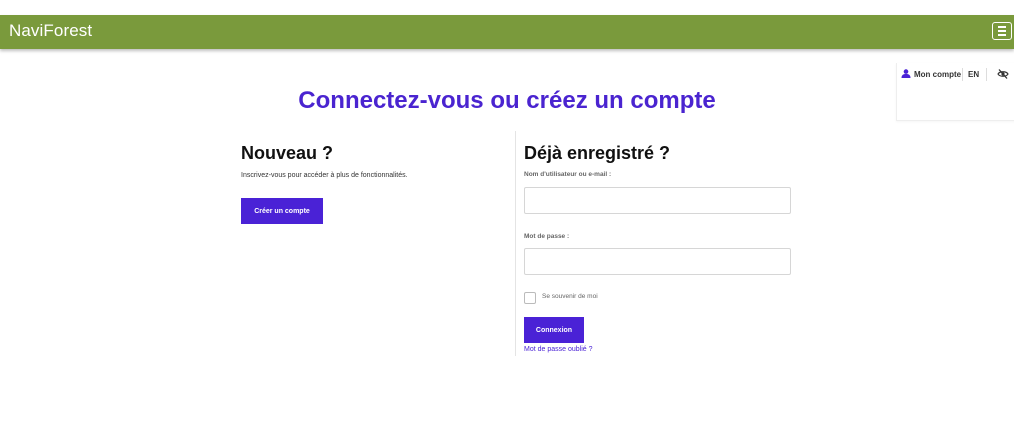  What do you see at coordinates (906, 73) in the screenshot?
I see `user-icon` at bounding box center [906, 73].